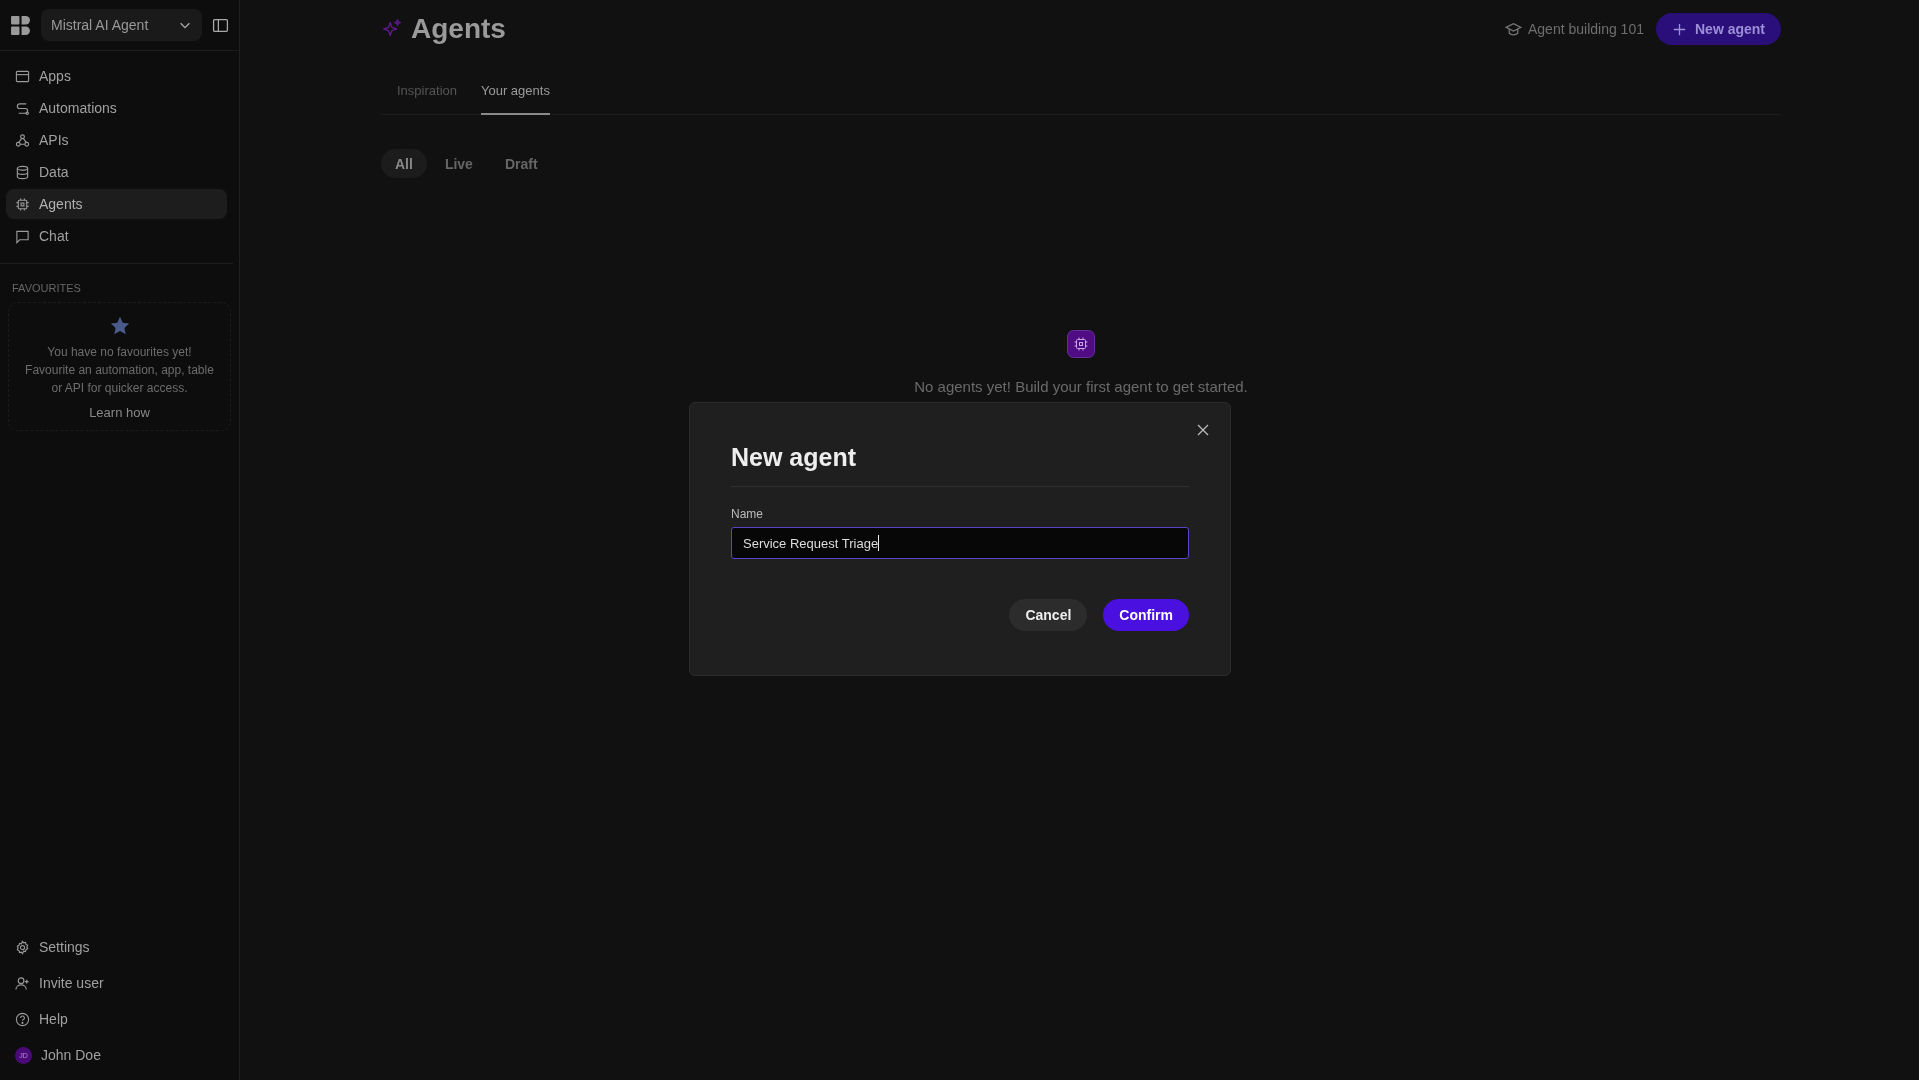  What do you see at coordinates (116, 76) in the screenshot?
I see `nav-item: Apps` at bounding box center [116, 76].